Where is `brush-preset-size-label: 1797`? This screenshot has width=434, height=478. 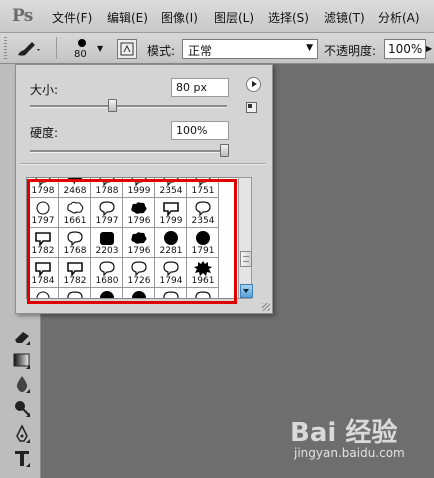 brush-preset-size-label: 1797 is located at coordinates (107, 221).